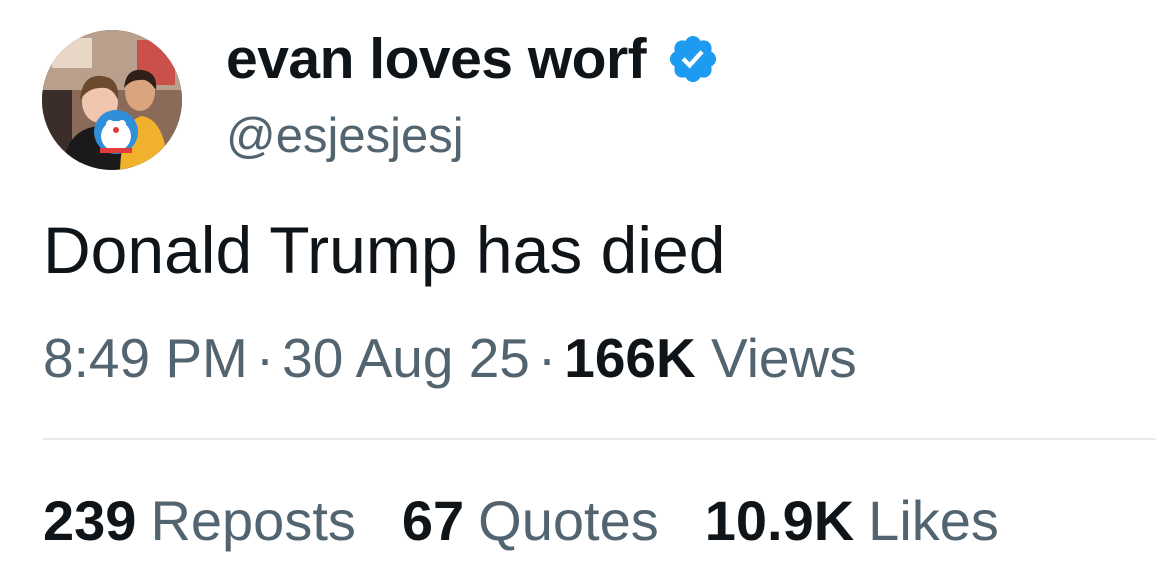 Image resolution: width=1156 pixels, height=582 pixels. I want to click on quotes-label: Quotes, so click(568, 520).